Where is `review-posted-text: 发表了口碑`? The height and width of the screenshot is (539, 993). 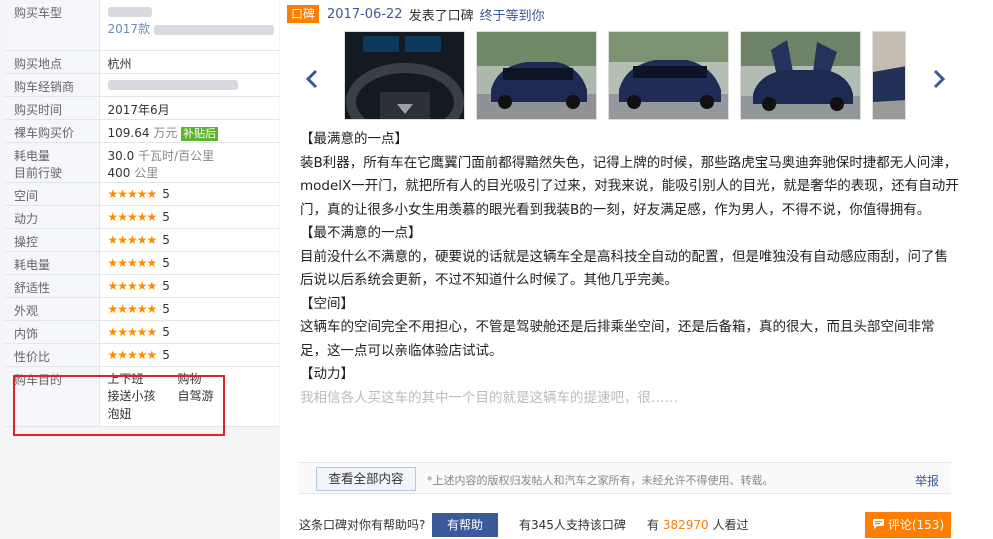
review-posted-text: 发表了口碑 is located at coordinates (441, 16).